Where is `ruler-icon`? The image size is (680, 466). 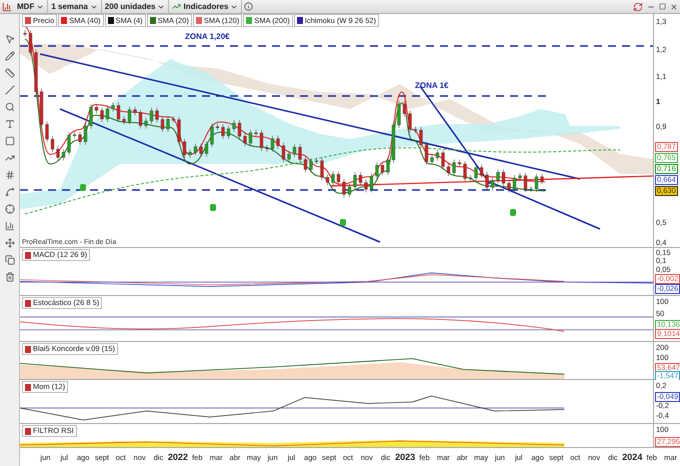 ruler-icon is located at coordinates (9, 72).